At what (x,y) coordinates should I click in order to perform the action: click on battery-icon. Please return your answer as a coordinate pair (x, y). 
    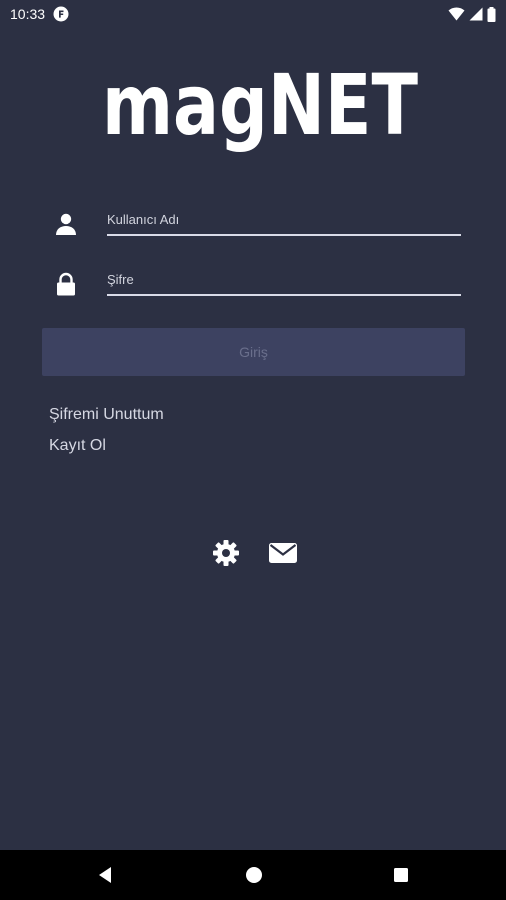
    Looking at the image, I should click on (491, 14).